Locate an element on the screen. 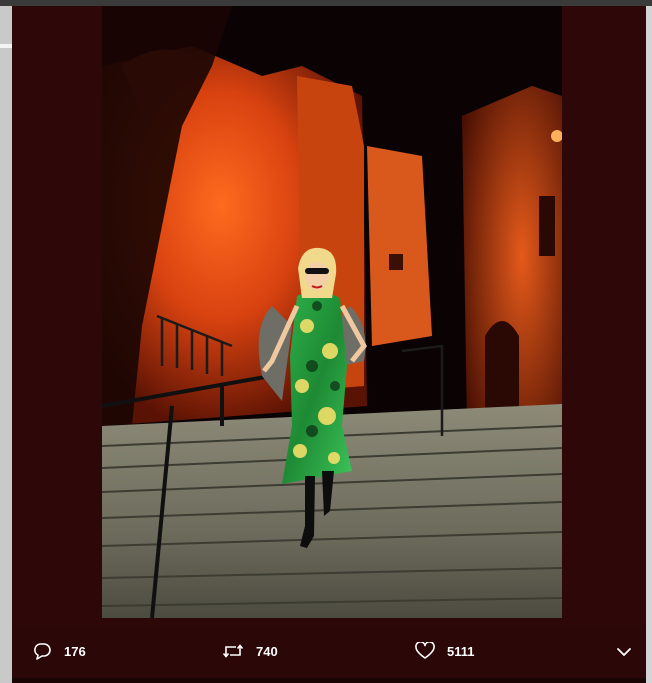  like-count: 5111 is located at coordinates (461, 651).